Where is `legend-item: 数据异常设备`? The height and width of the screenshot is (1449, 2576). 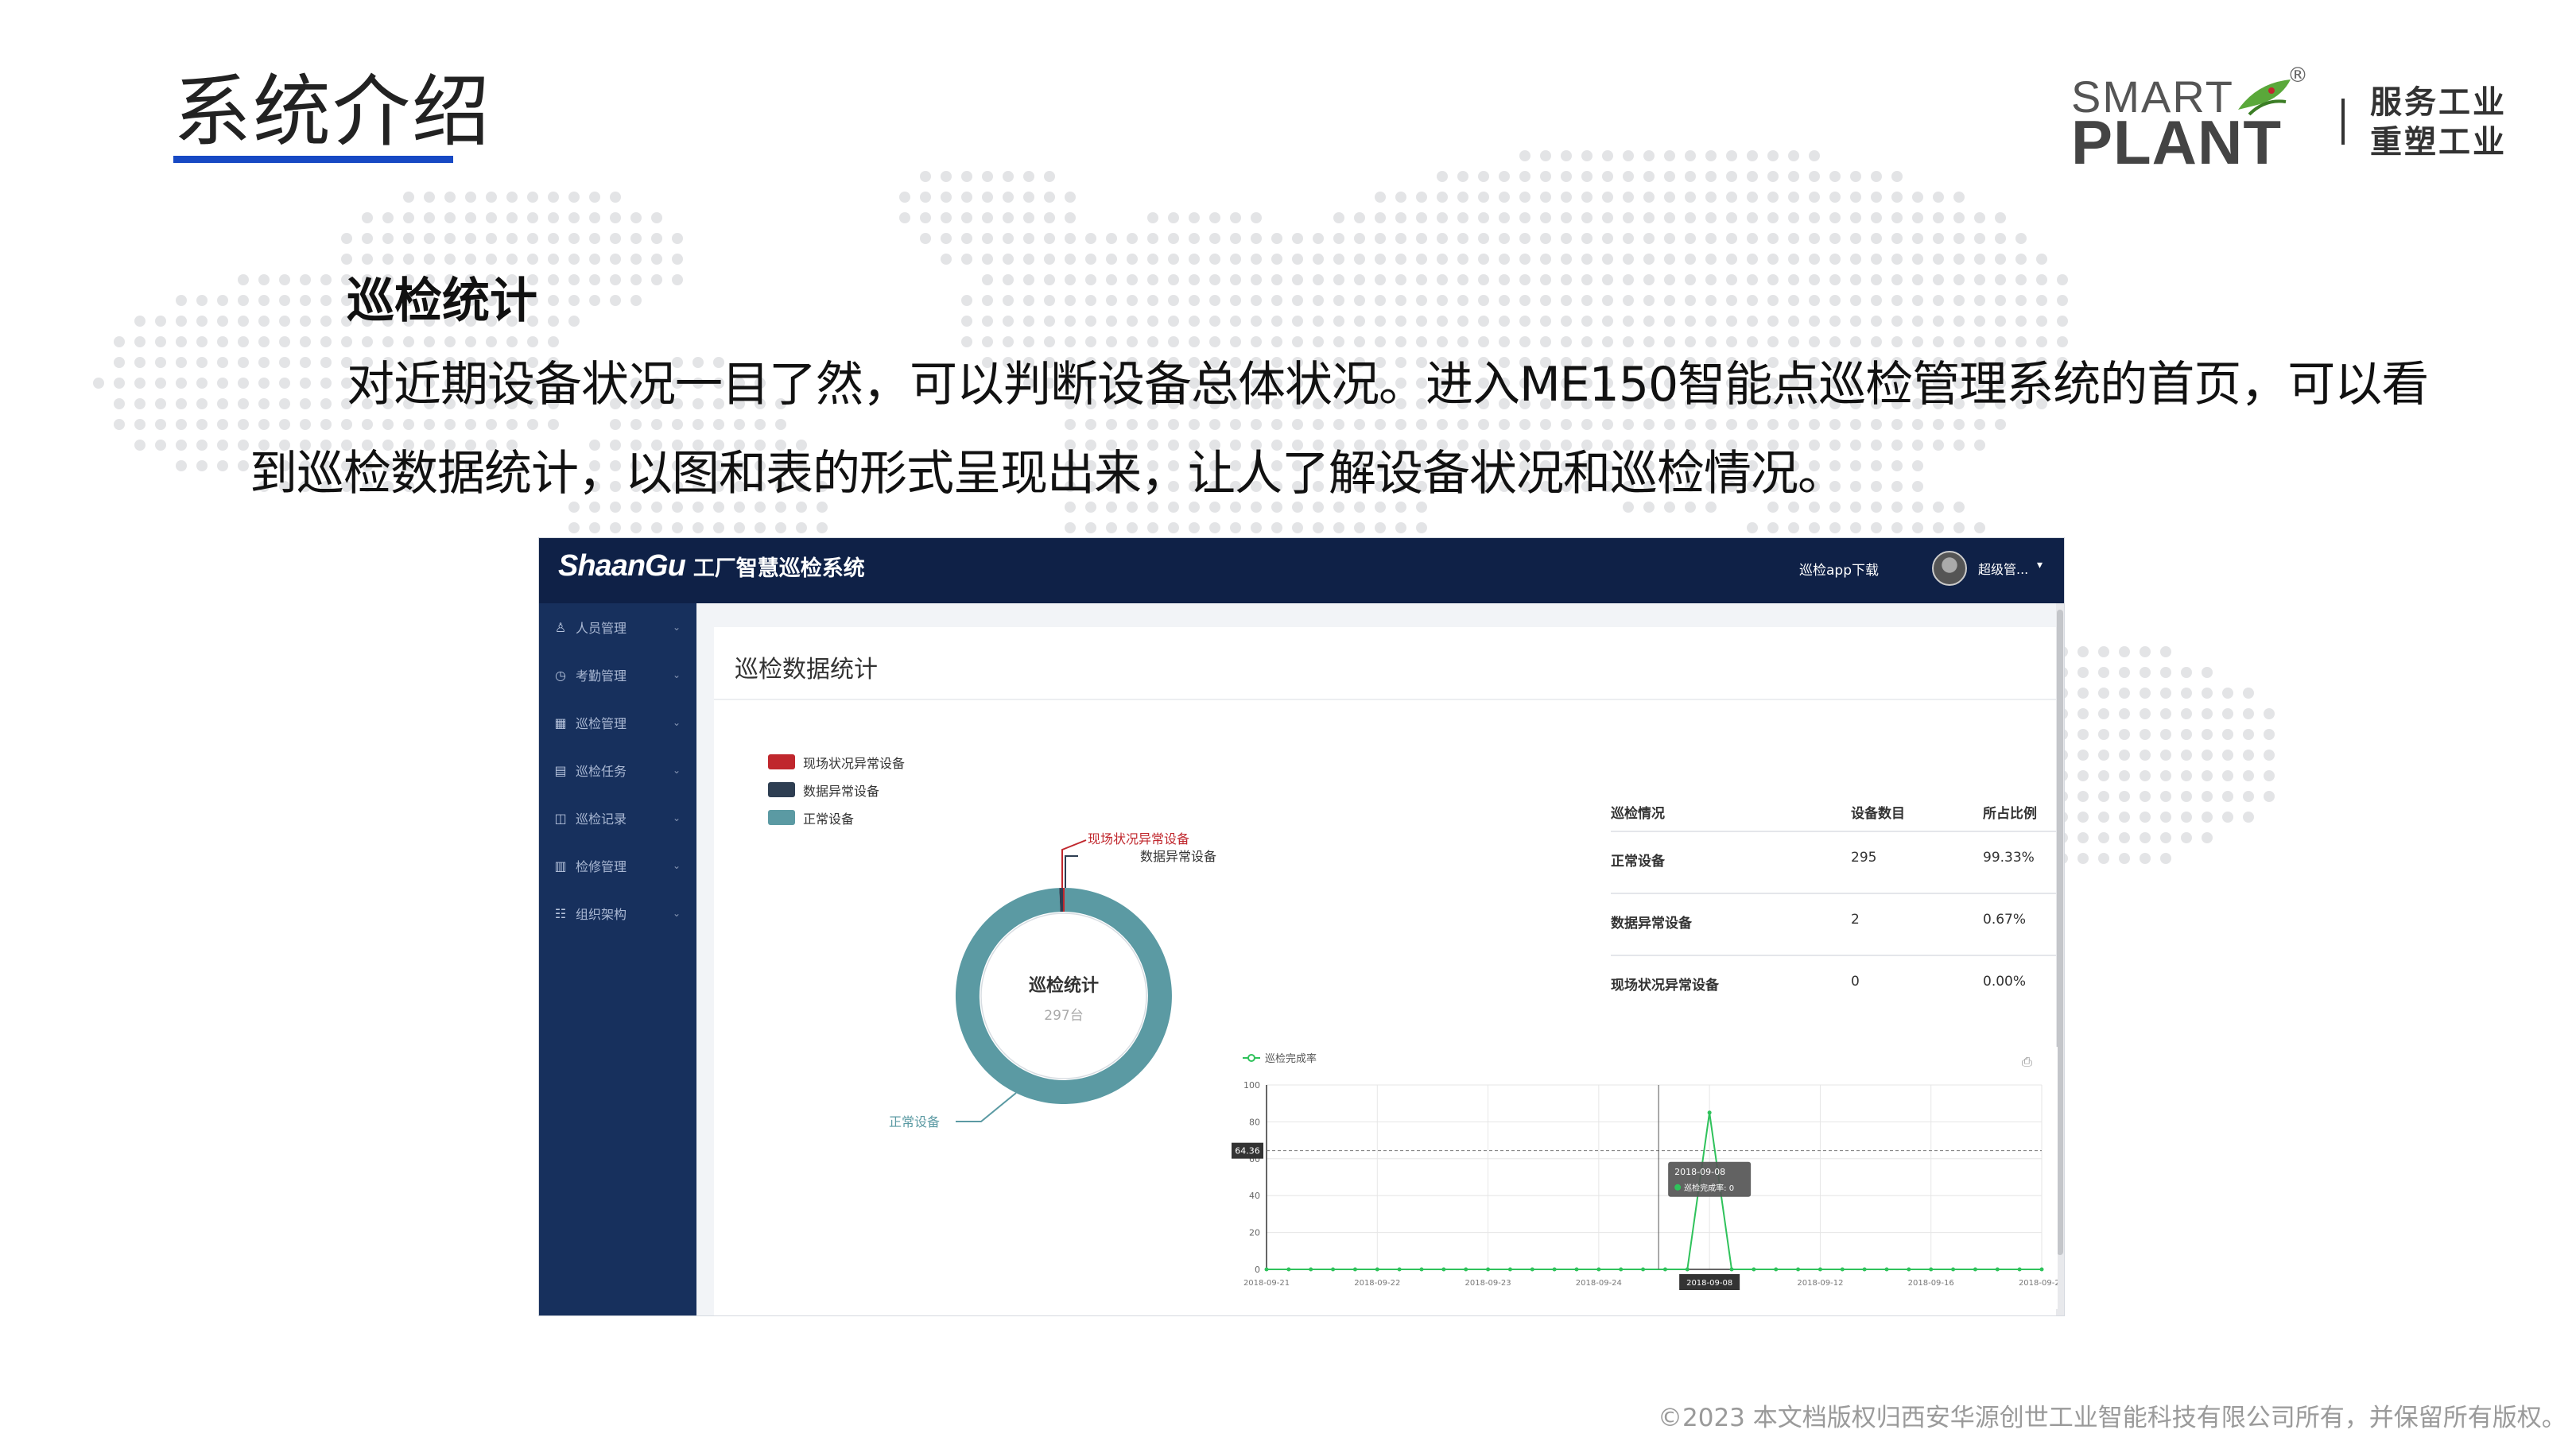 legend-item: 数据异常设备 is located at coordinates (837, 790).